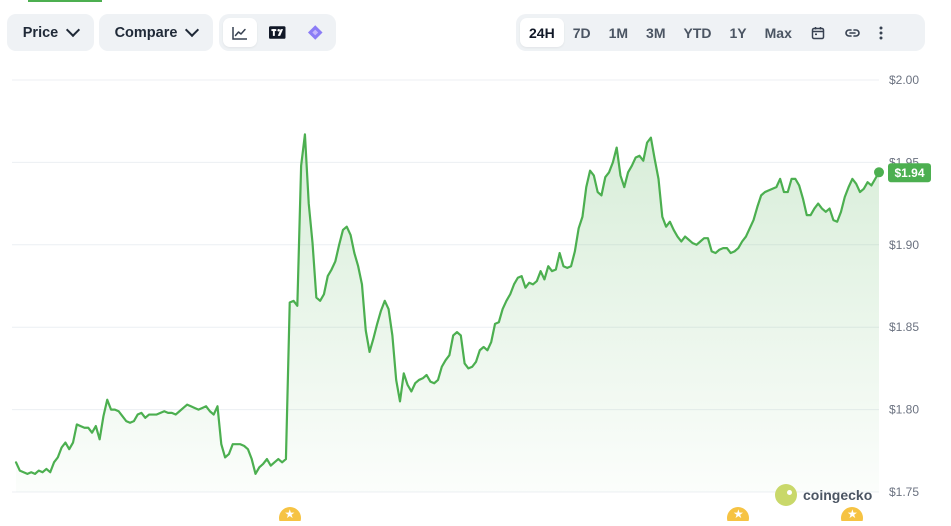 This screenshot has width=951, height=526. Describe the element at coordinates (582, 32) in the screenshot. I see `range-7d: 7D` at that location.